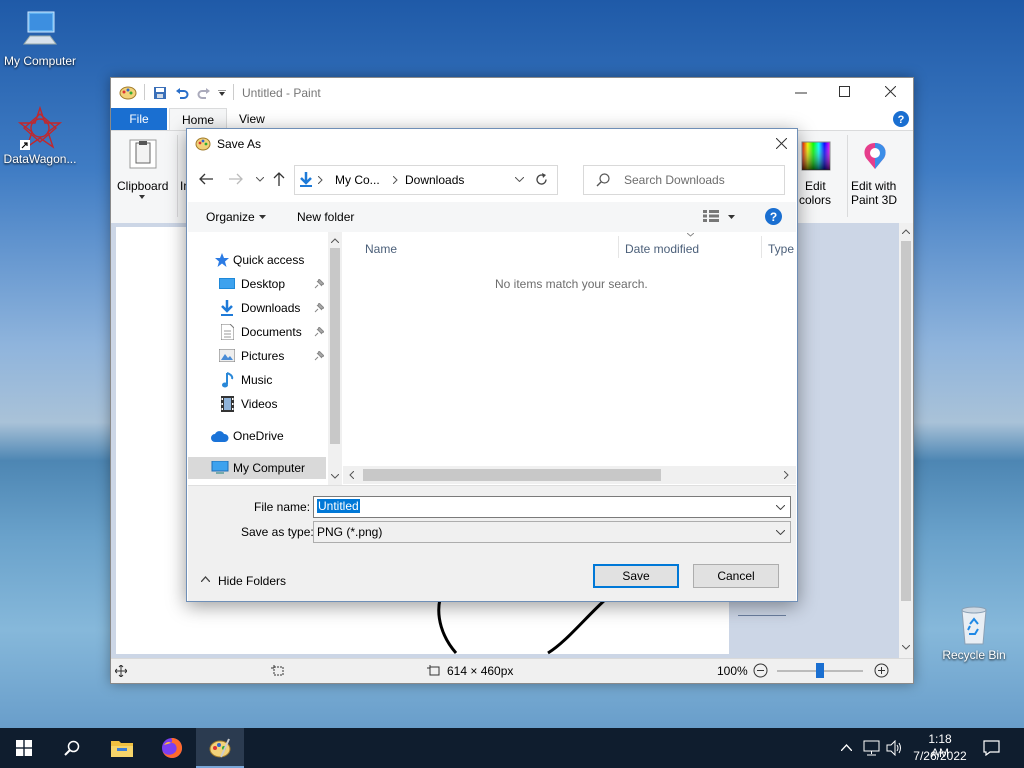 This screenshot has width=1024, height=768. What do you see at coordinates (434, 180) in the screenshot?
I see `breadcrumb-item: Downloads` at bounding box center [434, 180].